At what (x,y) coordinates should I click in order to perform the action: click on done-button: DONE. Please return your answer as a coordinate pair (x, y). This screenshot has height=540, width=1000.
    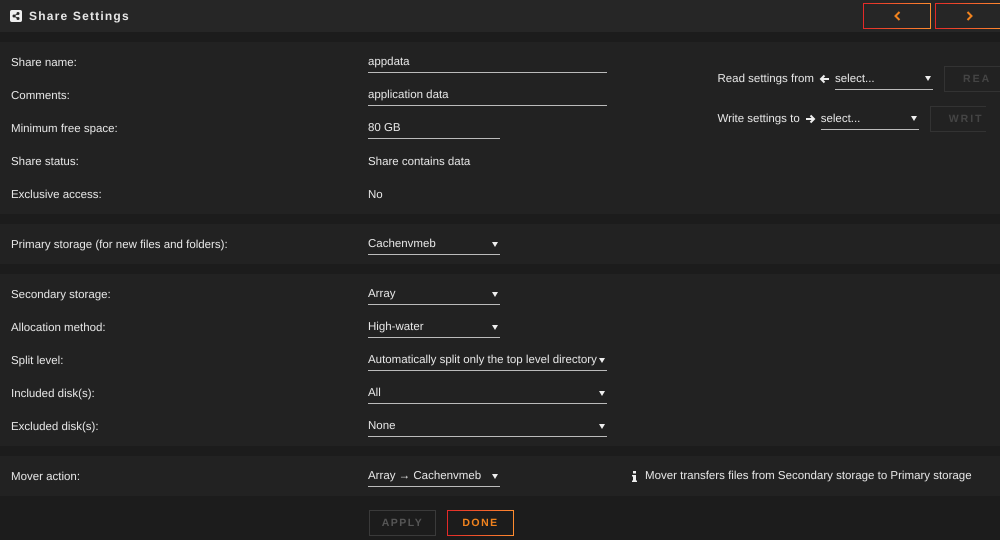
    Looking at the image, I should click on (480, 523).